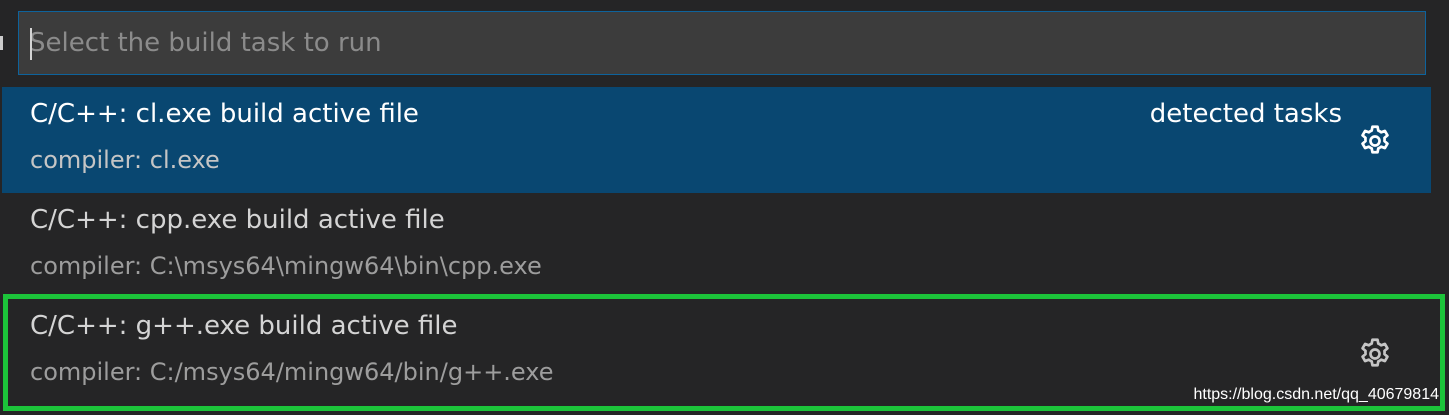 Image resolution: width=1449 pixels, height=415 pixels. Describe the element at coordinates (286, 266) in the screenshot. I see `item-detail: compiler: C:\msys64\mingw64\bin\cpp.exe` at that location.